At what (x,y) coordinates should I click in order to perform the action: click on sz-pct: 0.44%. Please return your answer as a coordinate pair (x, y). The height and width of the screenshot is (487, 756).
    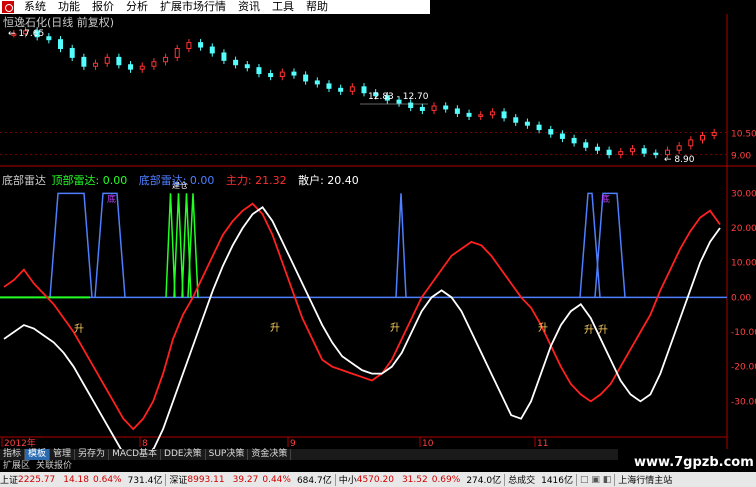
    Looking at the image, I should click on (276, 479).